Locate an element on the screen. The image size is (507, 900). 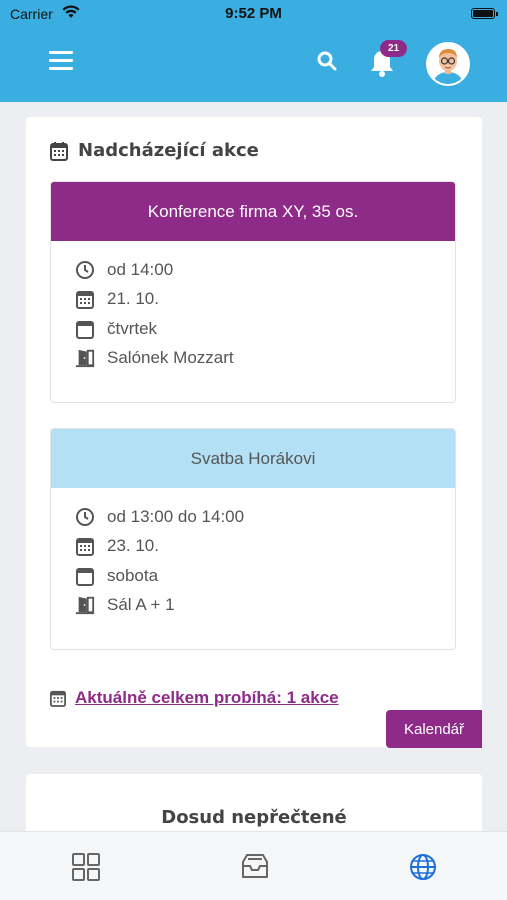
event-date: 21. 10. is located at coordinates (133, 299).